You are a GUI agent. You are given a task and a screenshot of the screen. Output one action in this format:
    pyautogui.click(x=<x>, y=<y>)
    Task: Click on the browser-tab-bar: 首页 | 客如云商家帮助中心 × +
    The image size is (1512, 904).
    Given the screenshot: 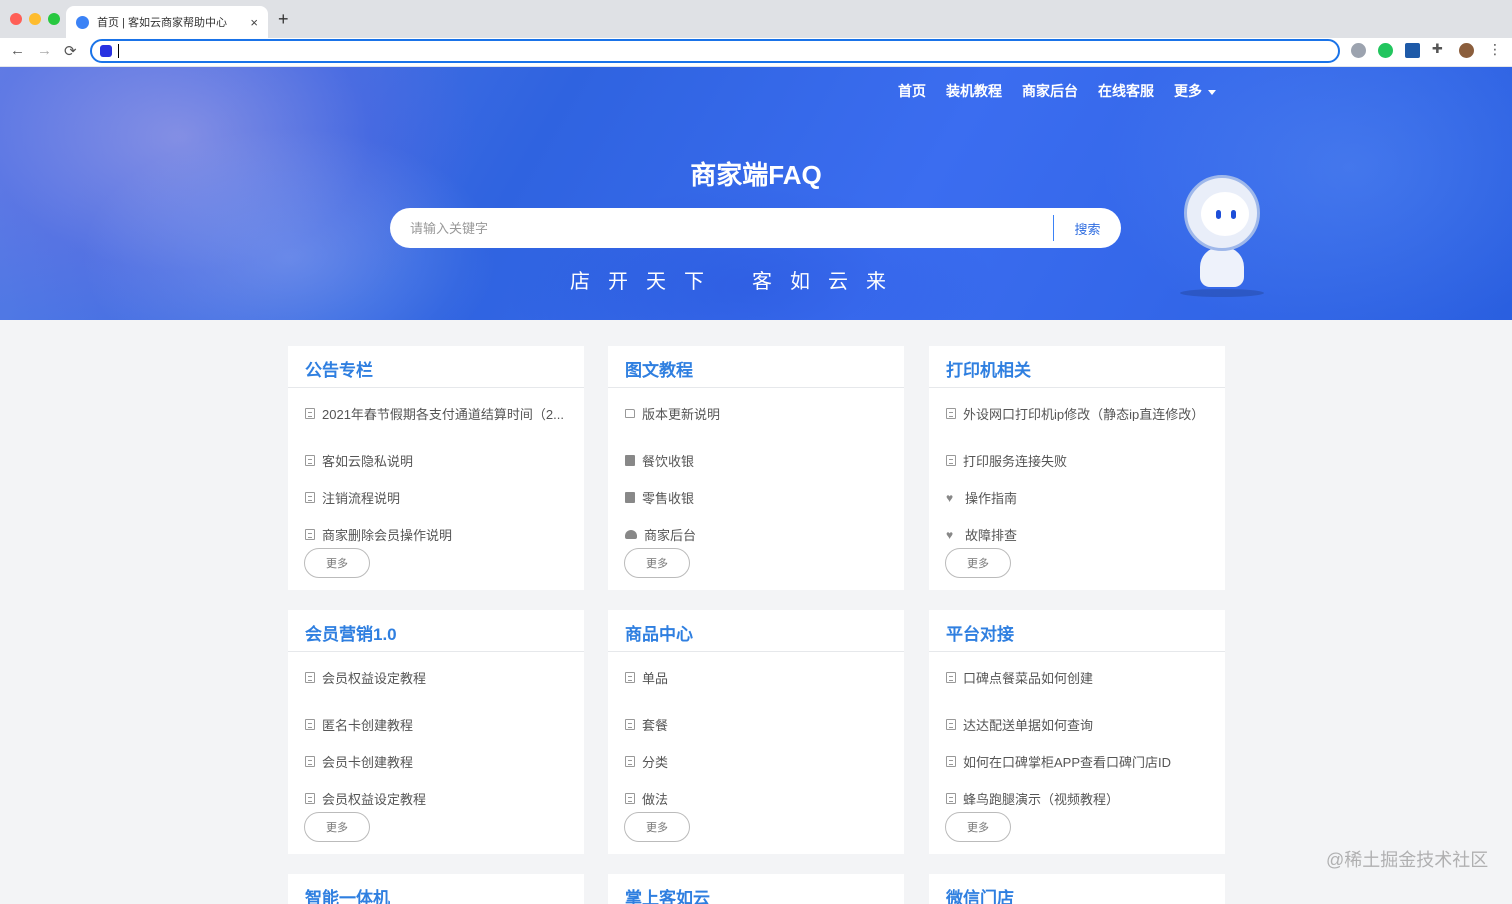 What is the action you would take?
    pyautogui.click(x=756, y=19)
    